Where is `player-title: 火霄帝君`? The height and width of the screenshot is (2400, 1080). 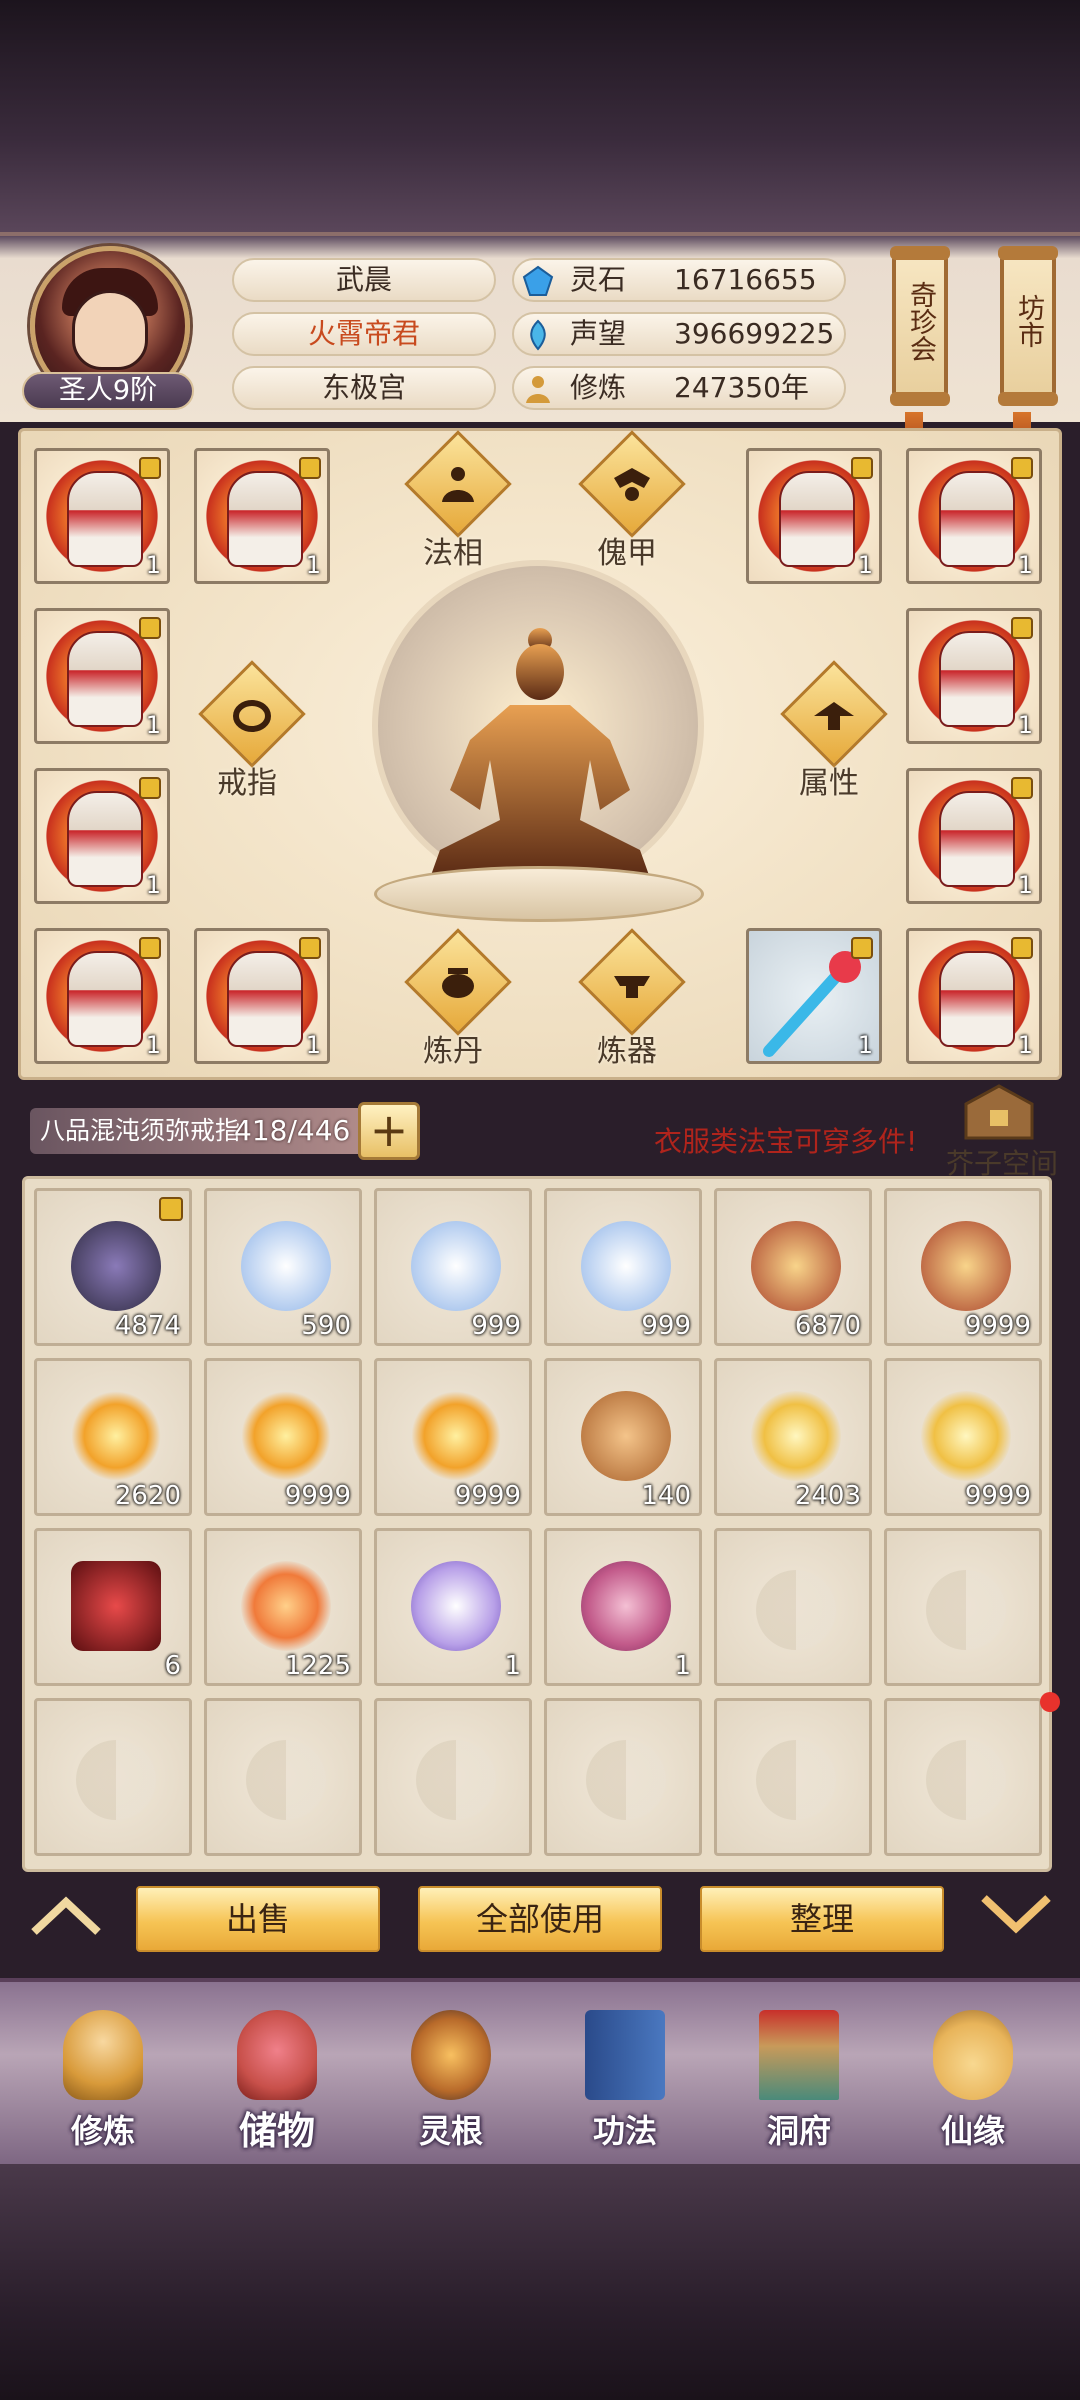 player-title: 火霄帝君 is located at coordinates (364, 334).